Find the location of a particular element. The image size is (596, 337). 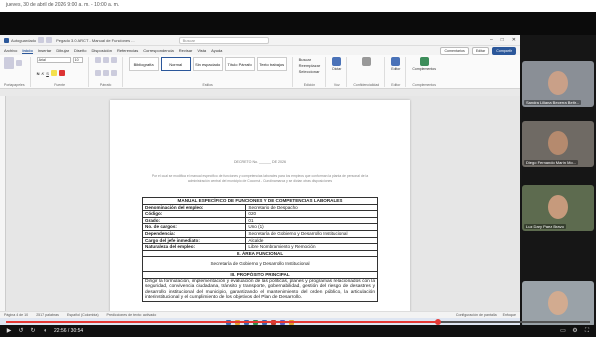

style-2: Sin espaciado is located at coordinates (207, 64).